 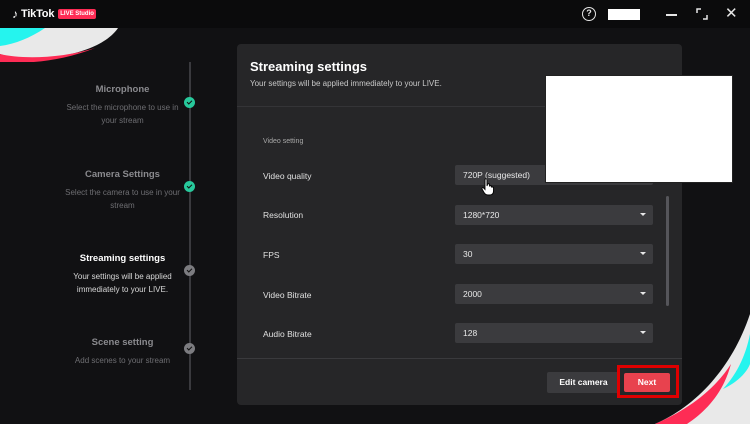 I want to click on redacted-overlay, so click(x=639, y=129).